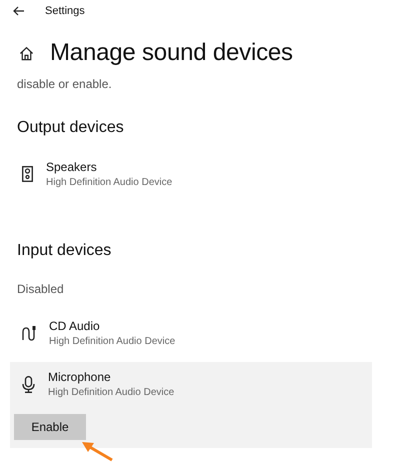 Image resolution: width=420 pixels, height=468 pixels. Describe the element at coordinates (27, 174) in the screenshot. I see `speaker-icon` at that location.